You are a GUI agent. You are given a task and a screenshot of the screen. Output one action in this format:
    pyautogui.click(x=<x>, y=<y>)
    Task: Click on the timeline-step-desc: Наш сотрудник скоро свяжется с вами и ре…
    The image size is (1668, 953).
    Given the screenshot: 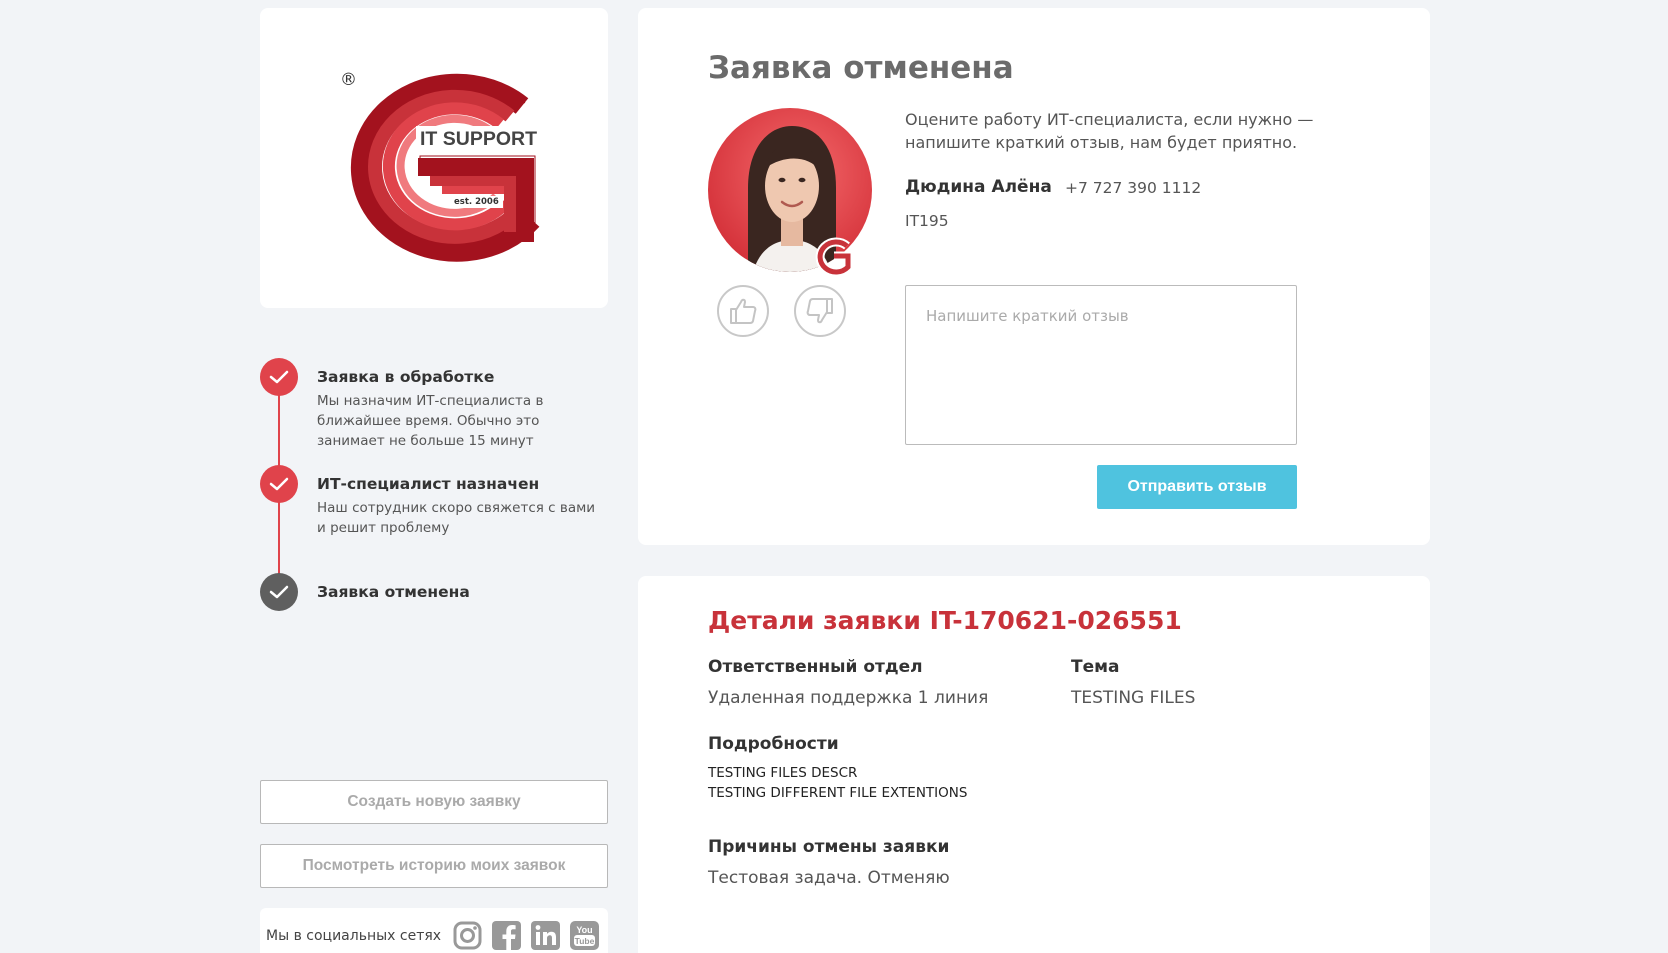 What is the action you would take?
    pyautogui.click(x=456, y=518)
    